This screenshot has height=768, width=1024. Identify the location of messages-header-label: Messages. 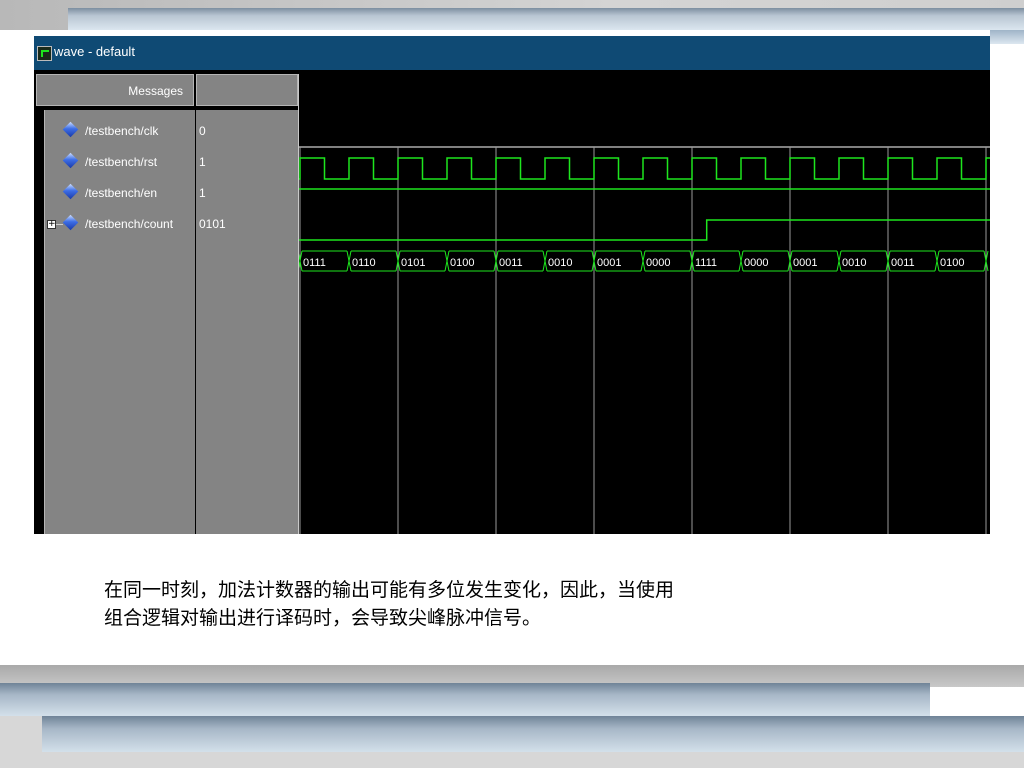
(155, 91).